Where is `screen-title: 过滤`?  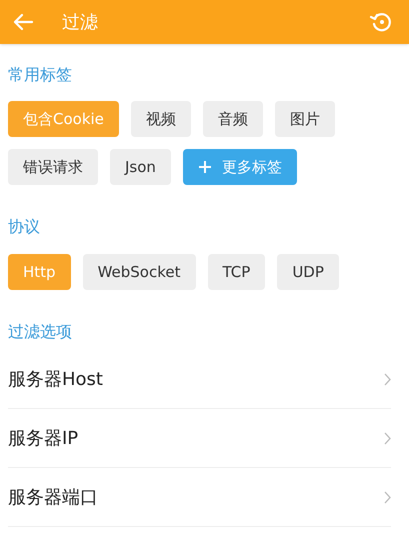
screen-title: 过滤 is located at coordinates (80, 22).